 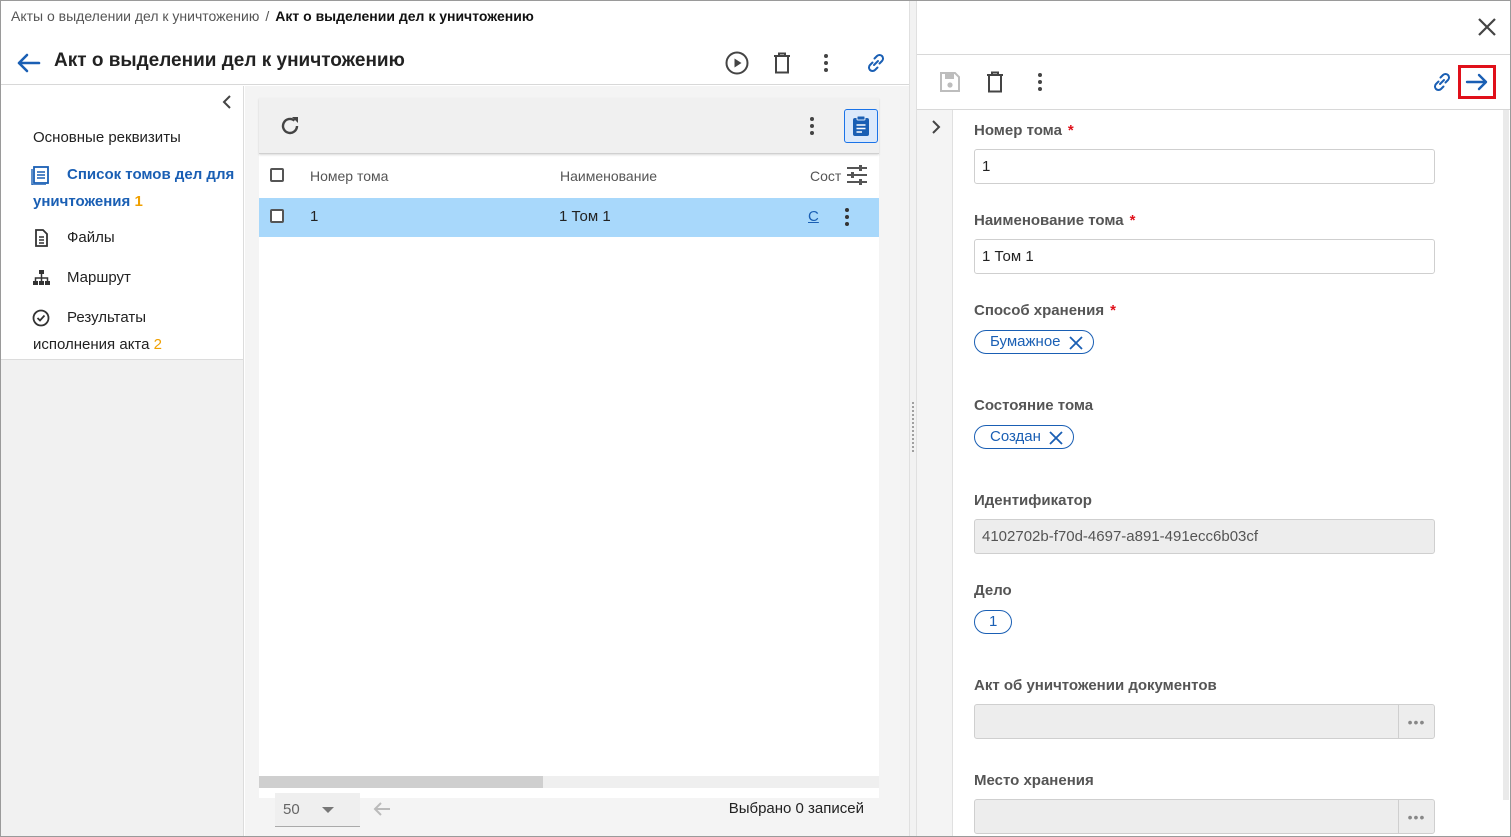 What do you see at coordinates (995, 82) in the screenshot?
I see `detail-delete-button` at bounding box center [995, 82].